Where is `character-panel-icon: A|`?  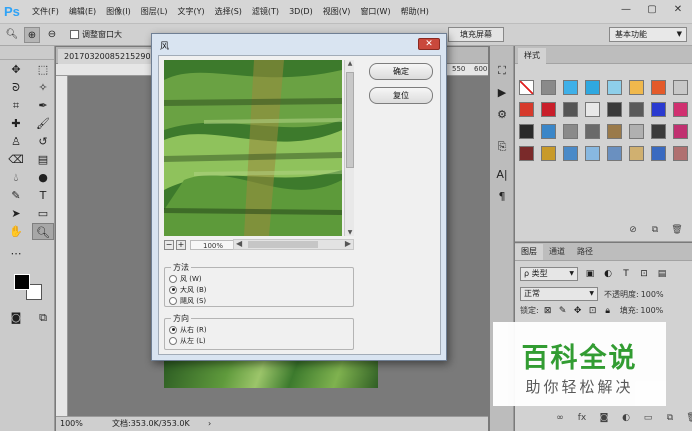
character-panel-icon: A| is located at coordinates (502, 175).